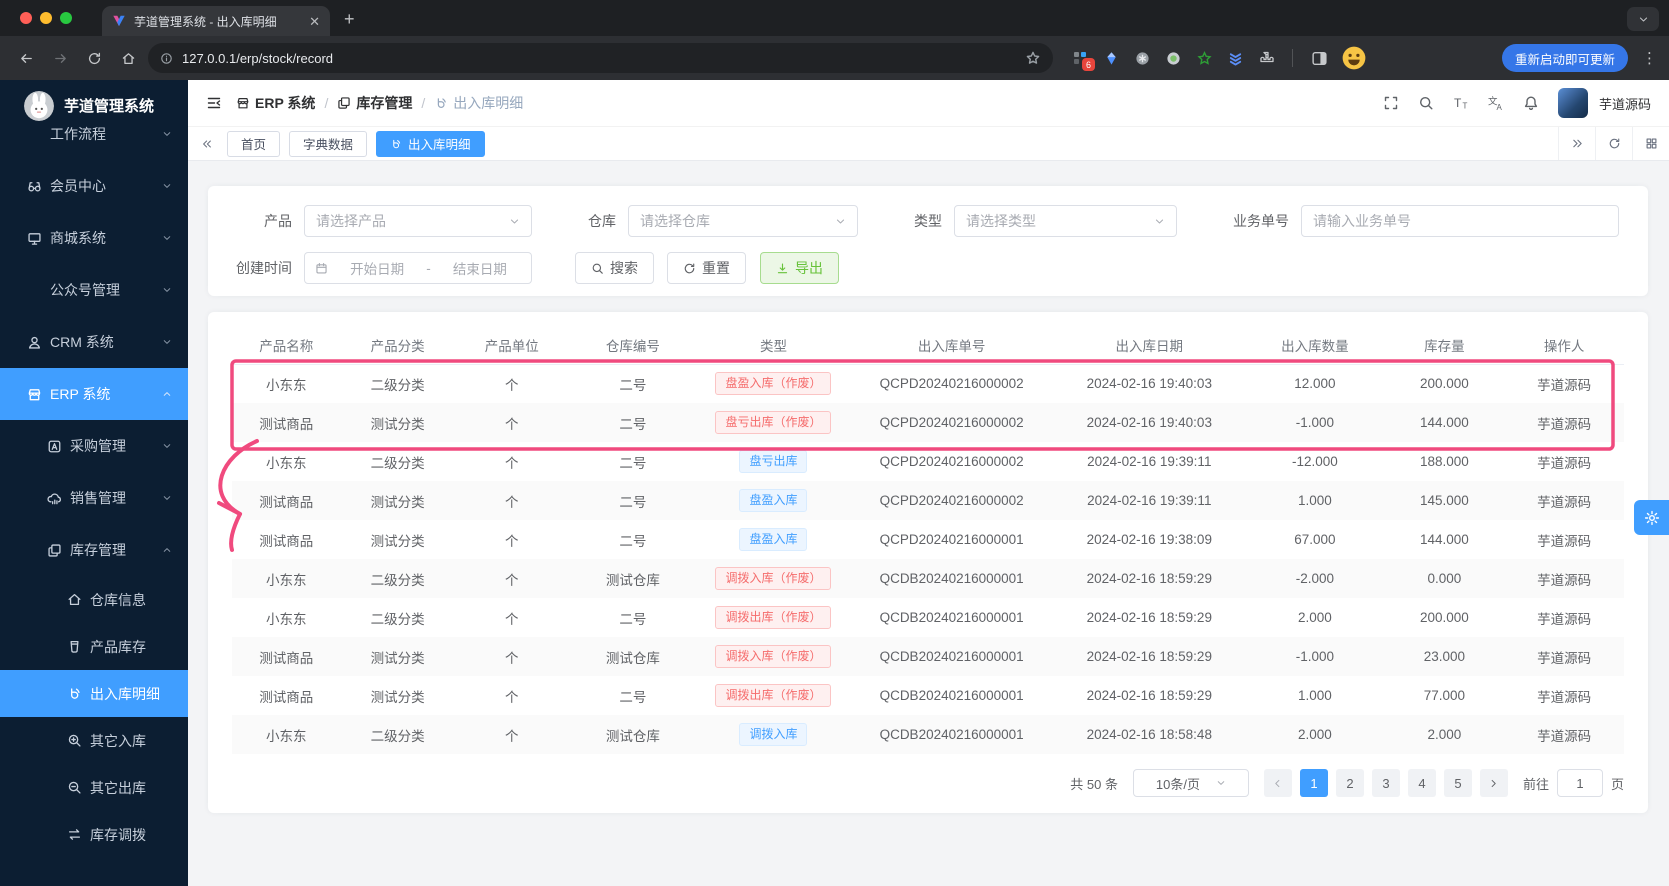  I want to click on forward-button, so click(60, 58).